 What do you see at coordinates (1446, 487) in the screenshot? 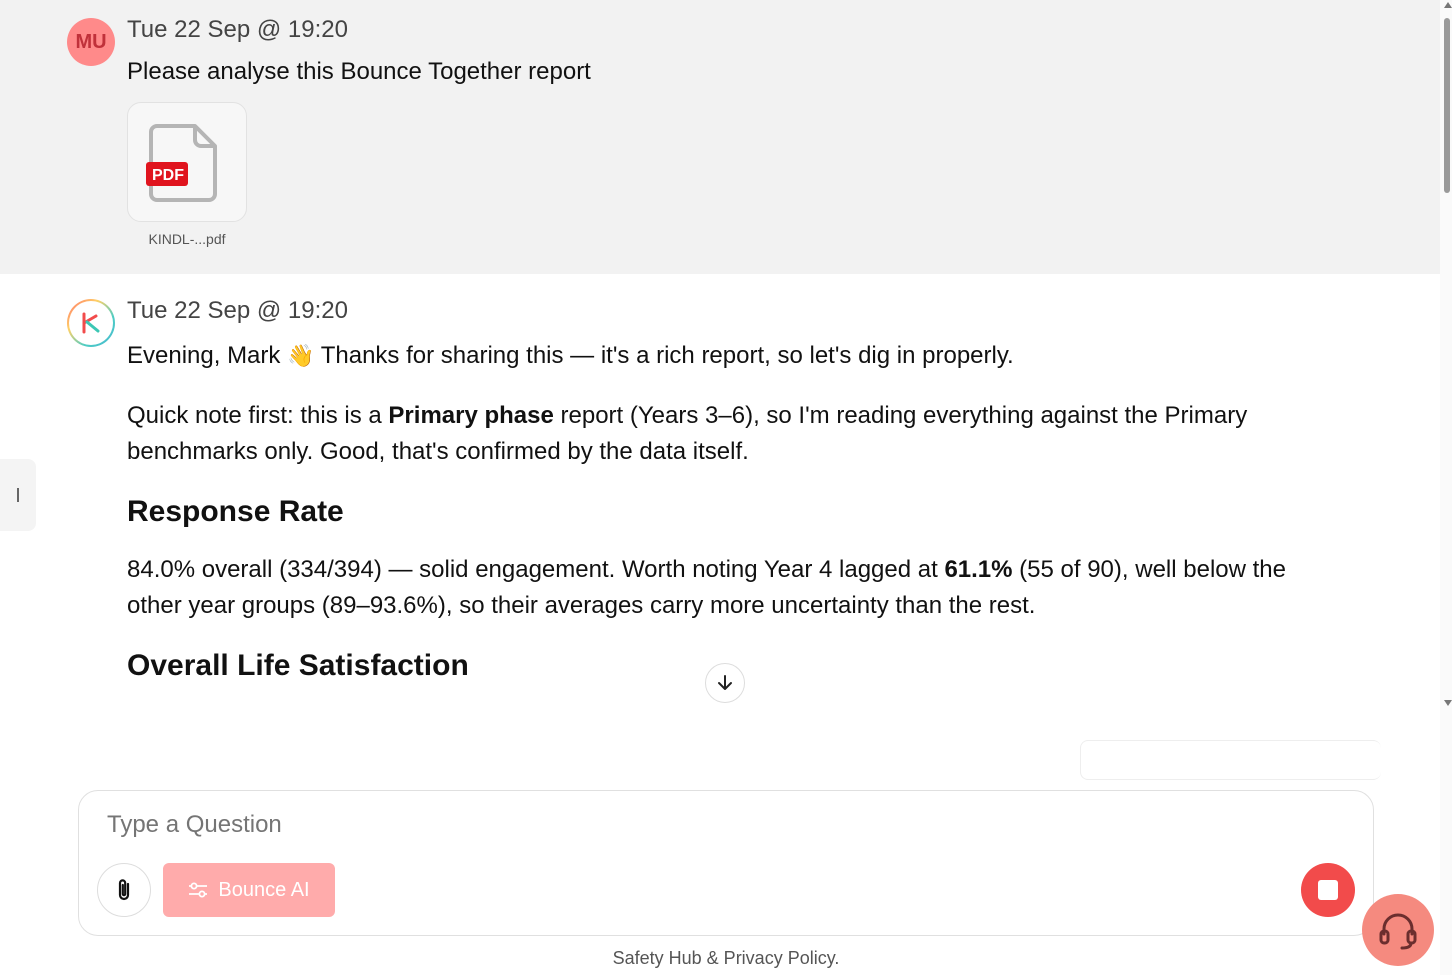
I see `page-scrollbar` at bounding box center [1446, 487].